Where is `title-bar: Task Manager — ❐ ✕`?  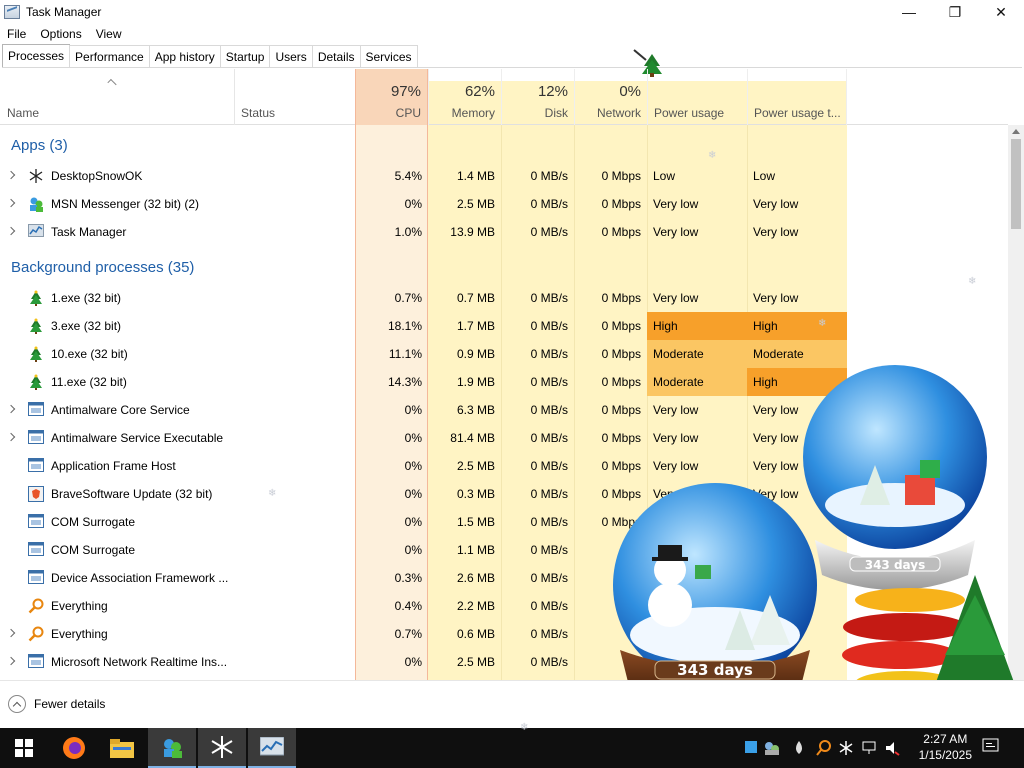
title-bar: Task Manager — ❐ ✕ is located at coordinates (512, 12).